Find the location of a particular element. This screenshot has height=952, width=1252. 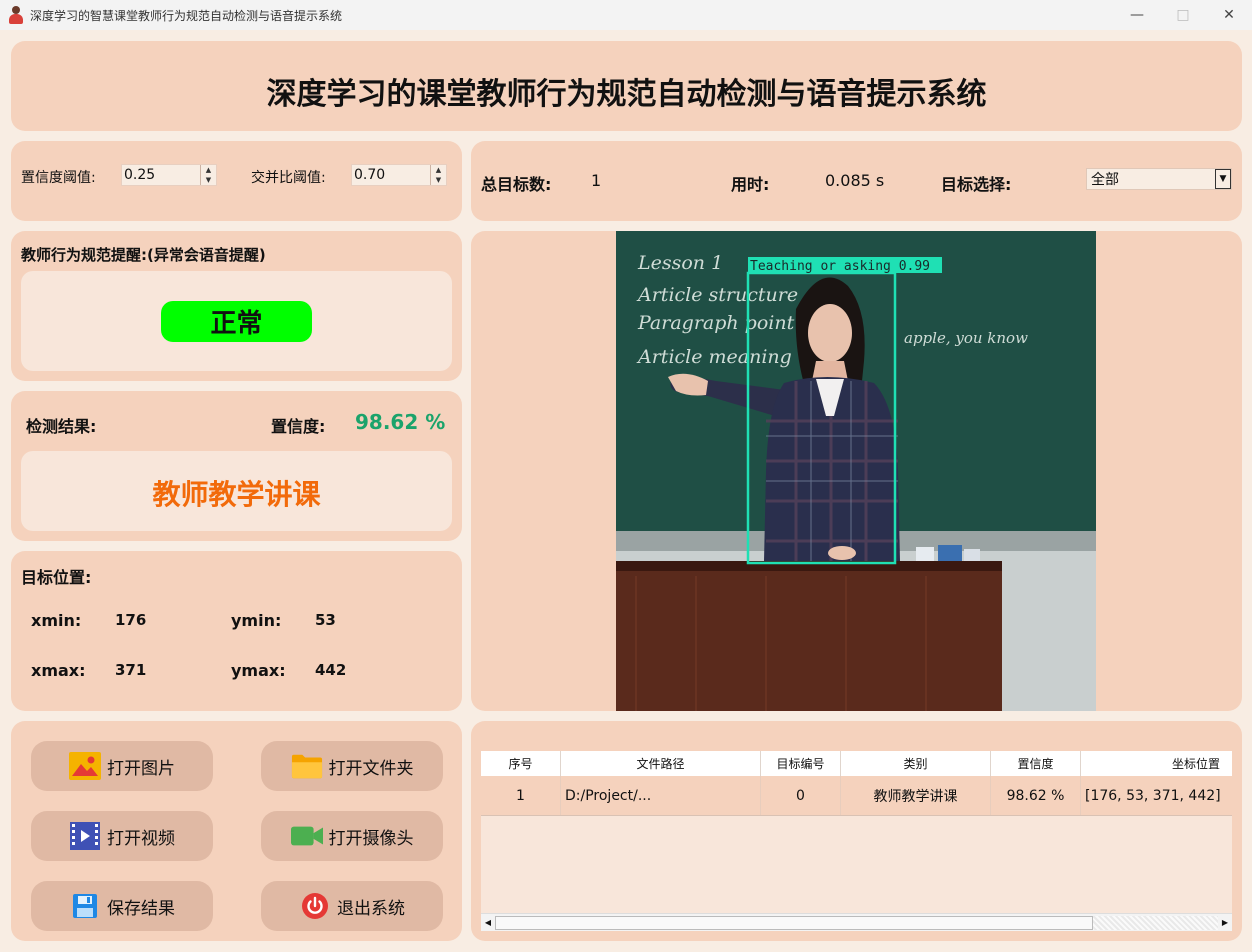

col-coords-header: 坐标位置 is located at coordinates (1156, 763).